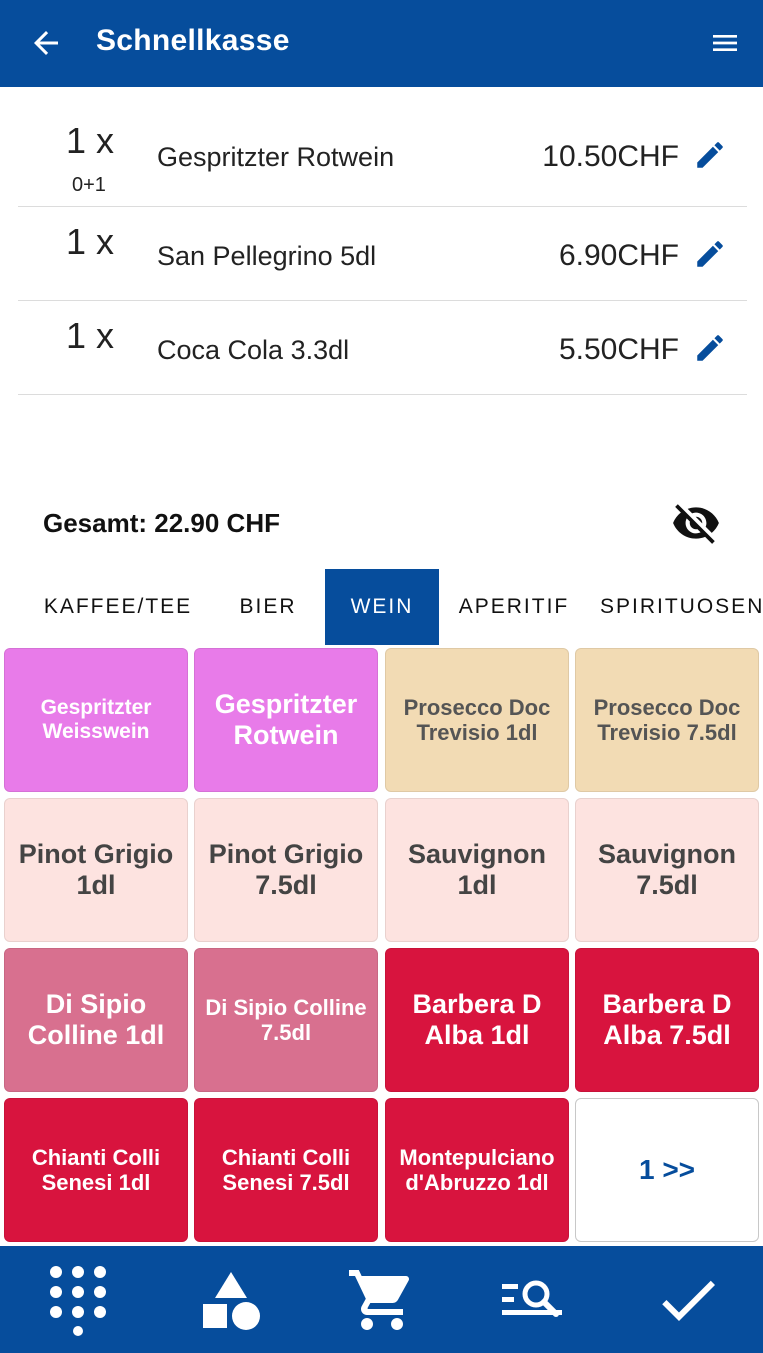 Image resolution: width=763 pixels, height=1353 pixels. I want to click on product-tile: Pinot Grigio 1dl, so click(96, 870).